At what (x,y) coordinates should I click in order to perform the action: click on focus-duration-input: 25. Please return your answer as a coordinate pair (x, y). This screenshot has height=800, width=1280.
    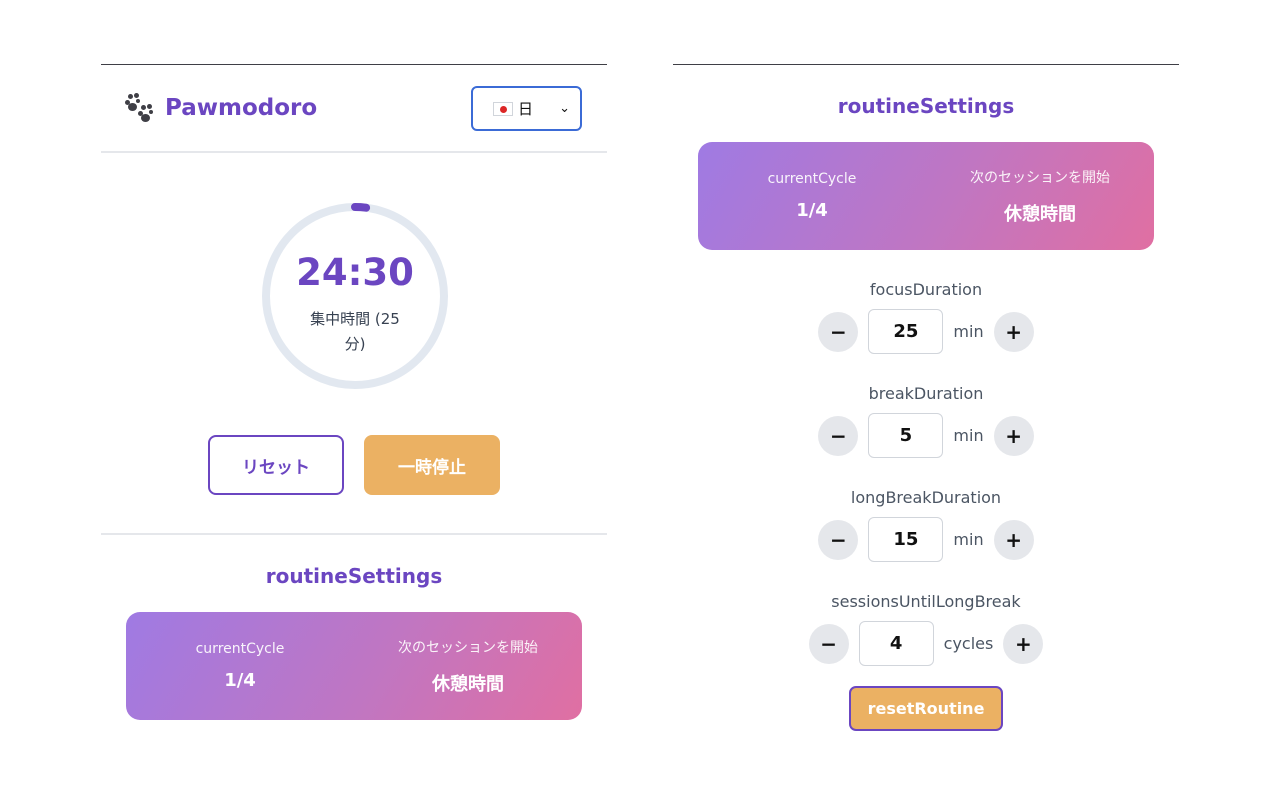
    Looking at the image, I should click on (906, 331).